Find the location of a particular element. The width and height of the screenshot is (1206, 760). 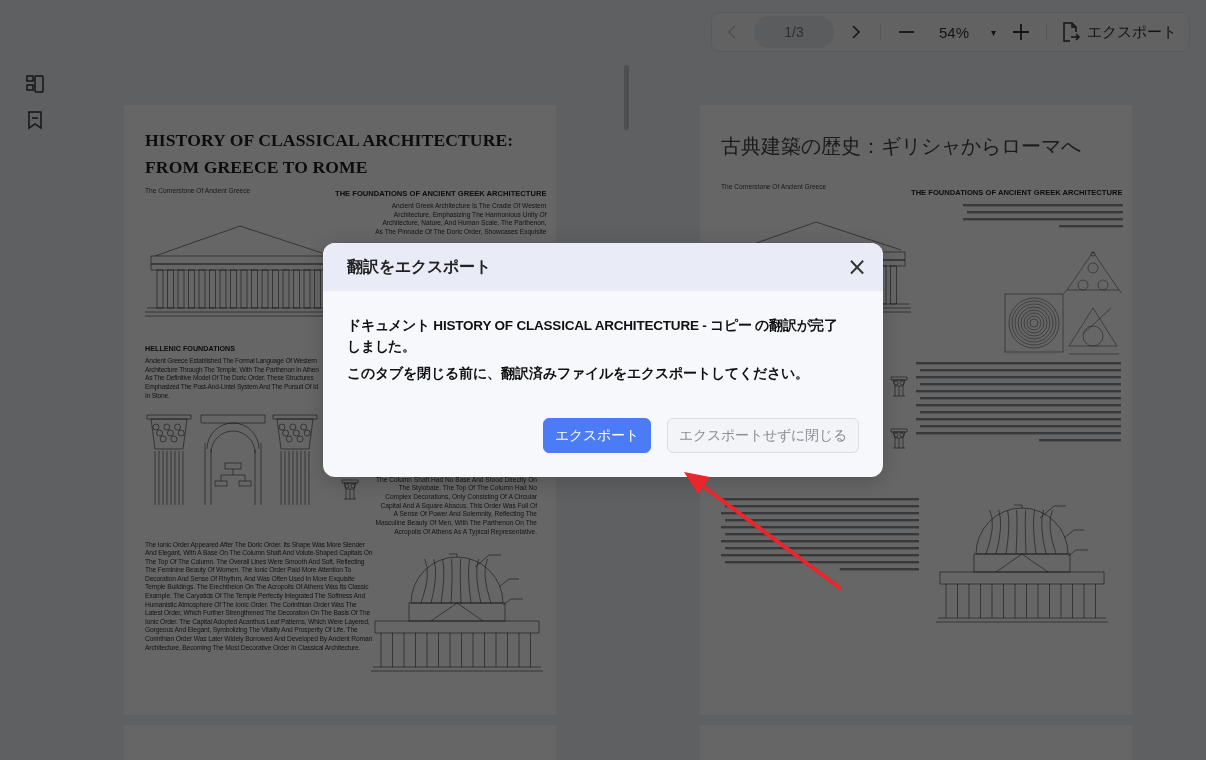

thumbnails-icon is located at coordinates (35, 84).